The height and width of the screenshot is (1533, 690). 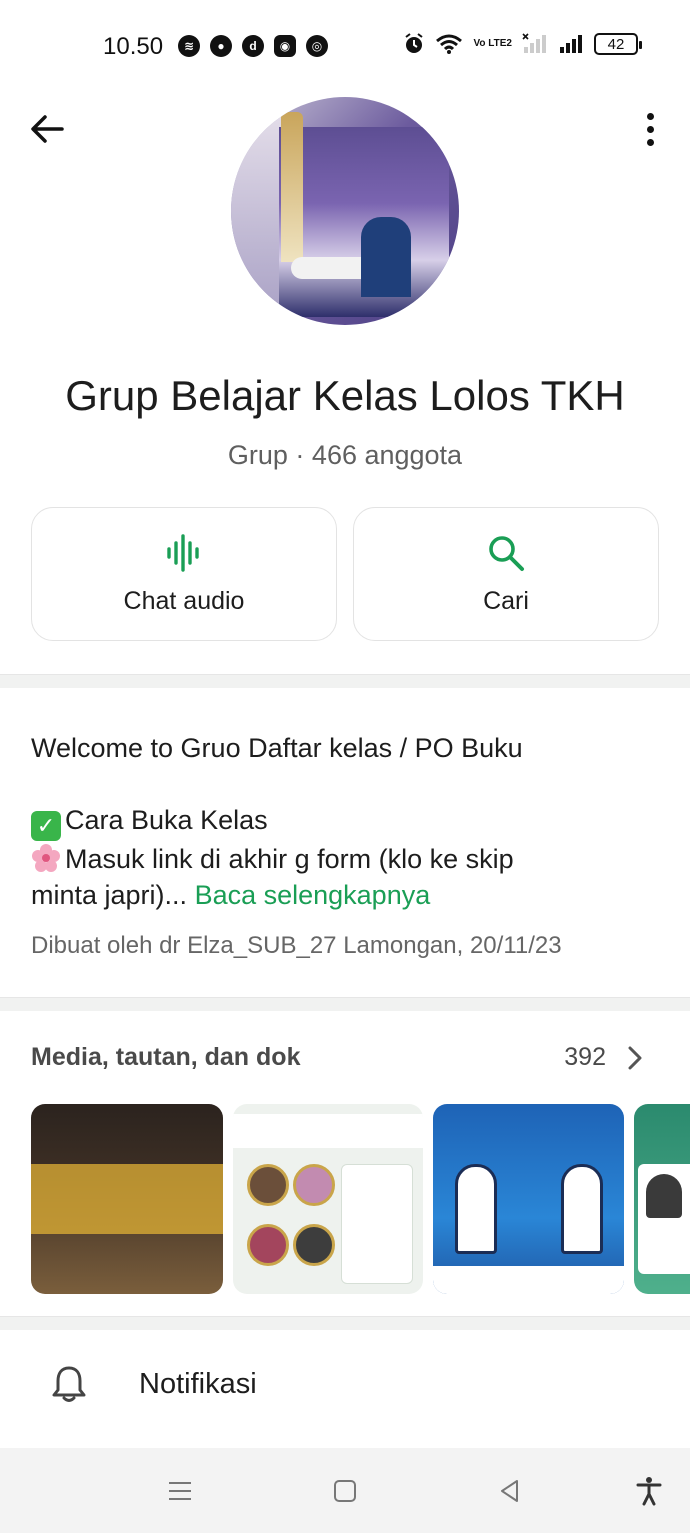 I want to click on alarm-icon, so click(x=414, y=43).